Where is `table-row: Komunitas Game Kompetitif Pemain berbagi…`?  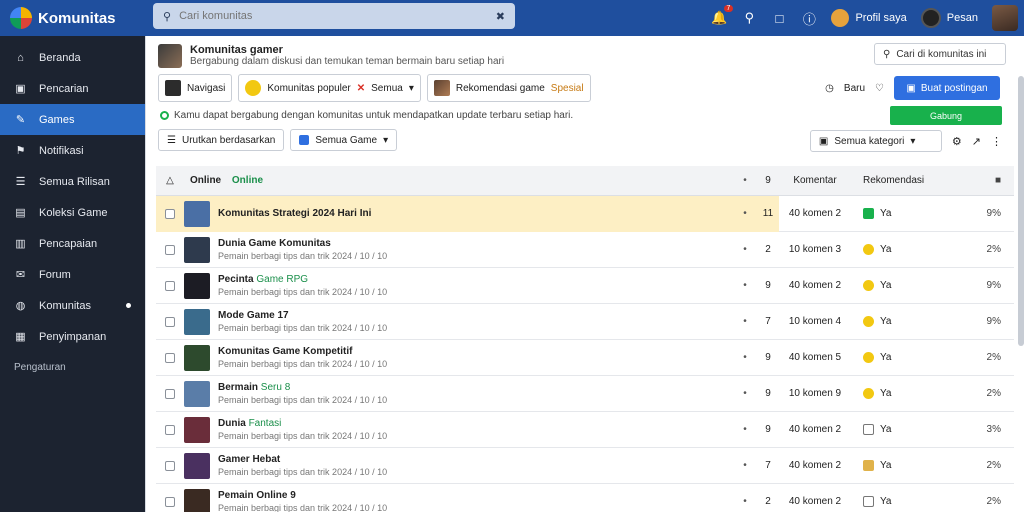 table-row: Komunitas Game Kompetitif Pemain berbagi… is located at coordinates (585, 358).